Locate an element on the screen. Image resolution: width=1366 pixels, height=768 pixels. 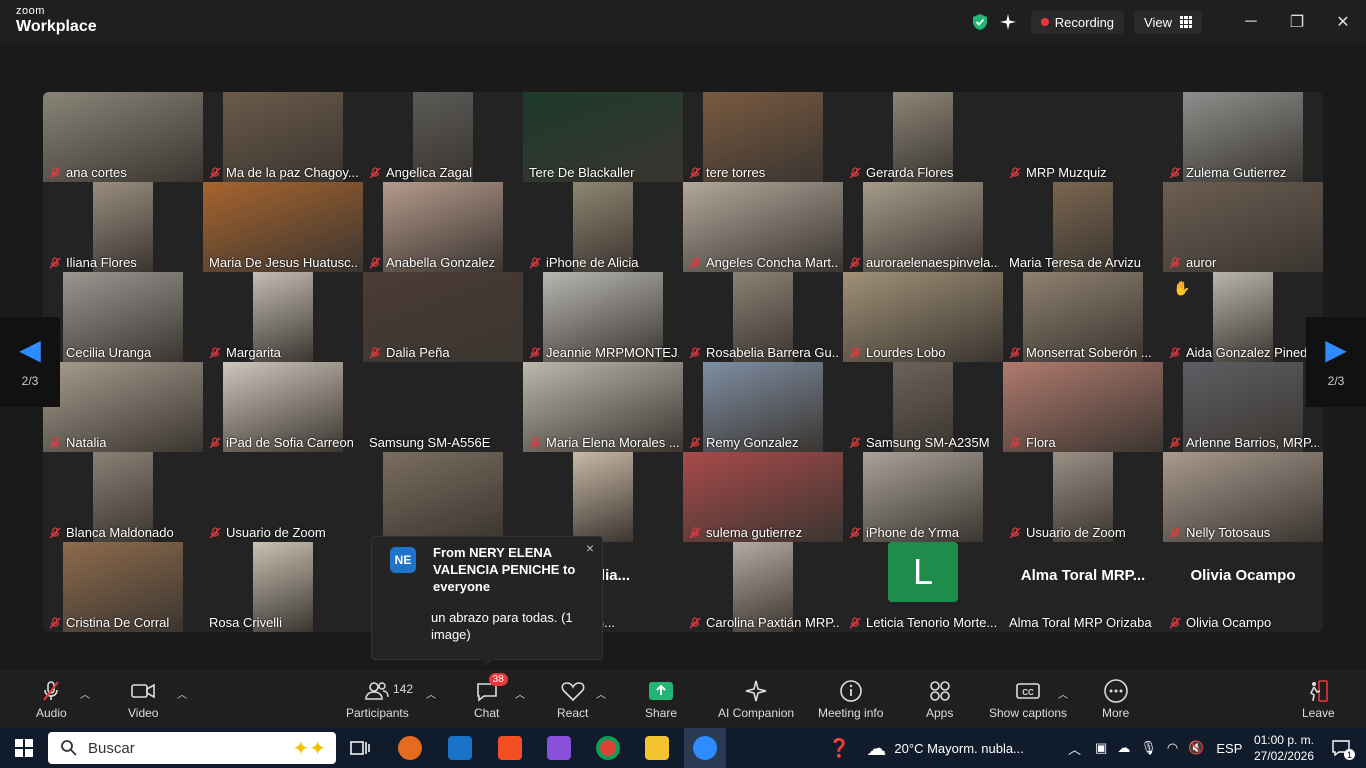
meet-now-icon: ▣ is located at coordinates (1101, 748).